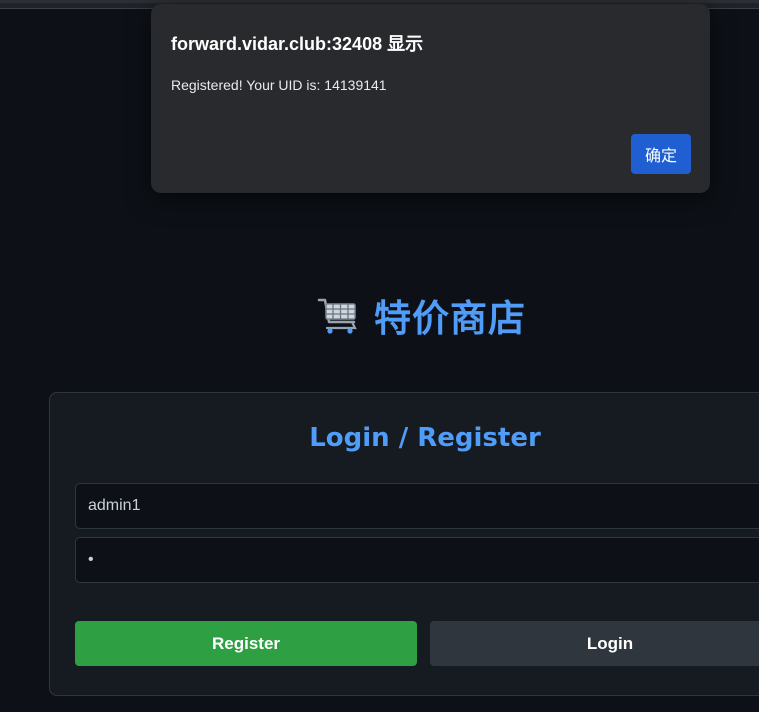  What do you see at coordinates (417, 560) in the screenshot?
I see `password-input` at bounding box center [417, 560].